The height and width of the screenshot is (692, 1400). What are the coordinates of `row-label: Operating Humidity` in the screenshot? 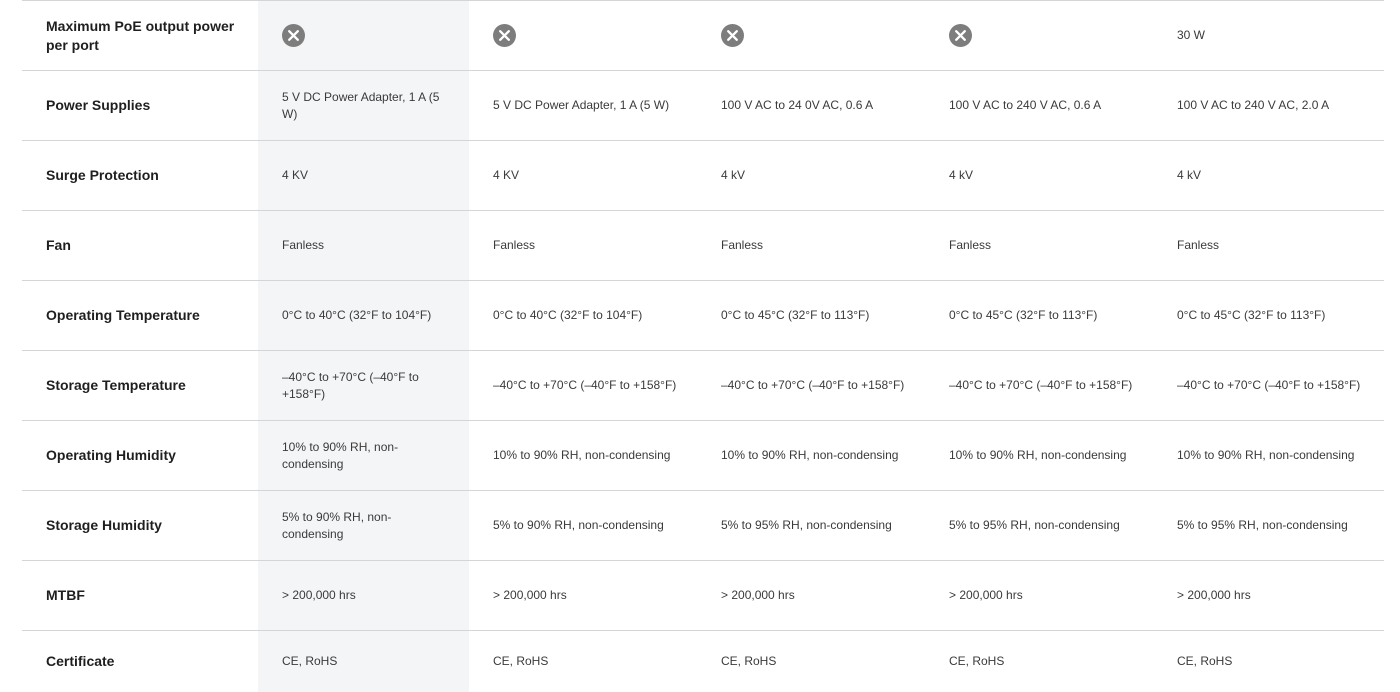 It's located at (111, 455).